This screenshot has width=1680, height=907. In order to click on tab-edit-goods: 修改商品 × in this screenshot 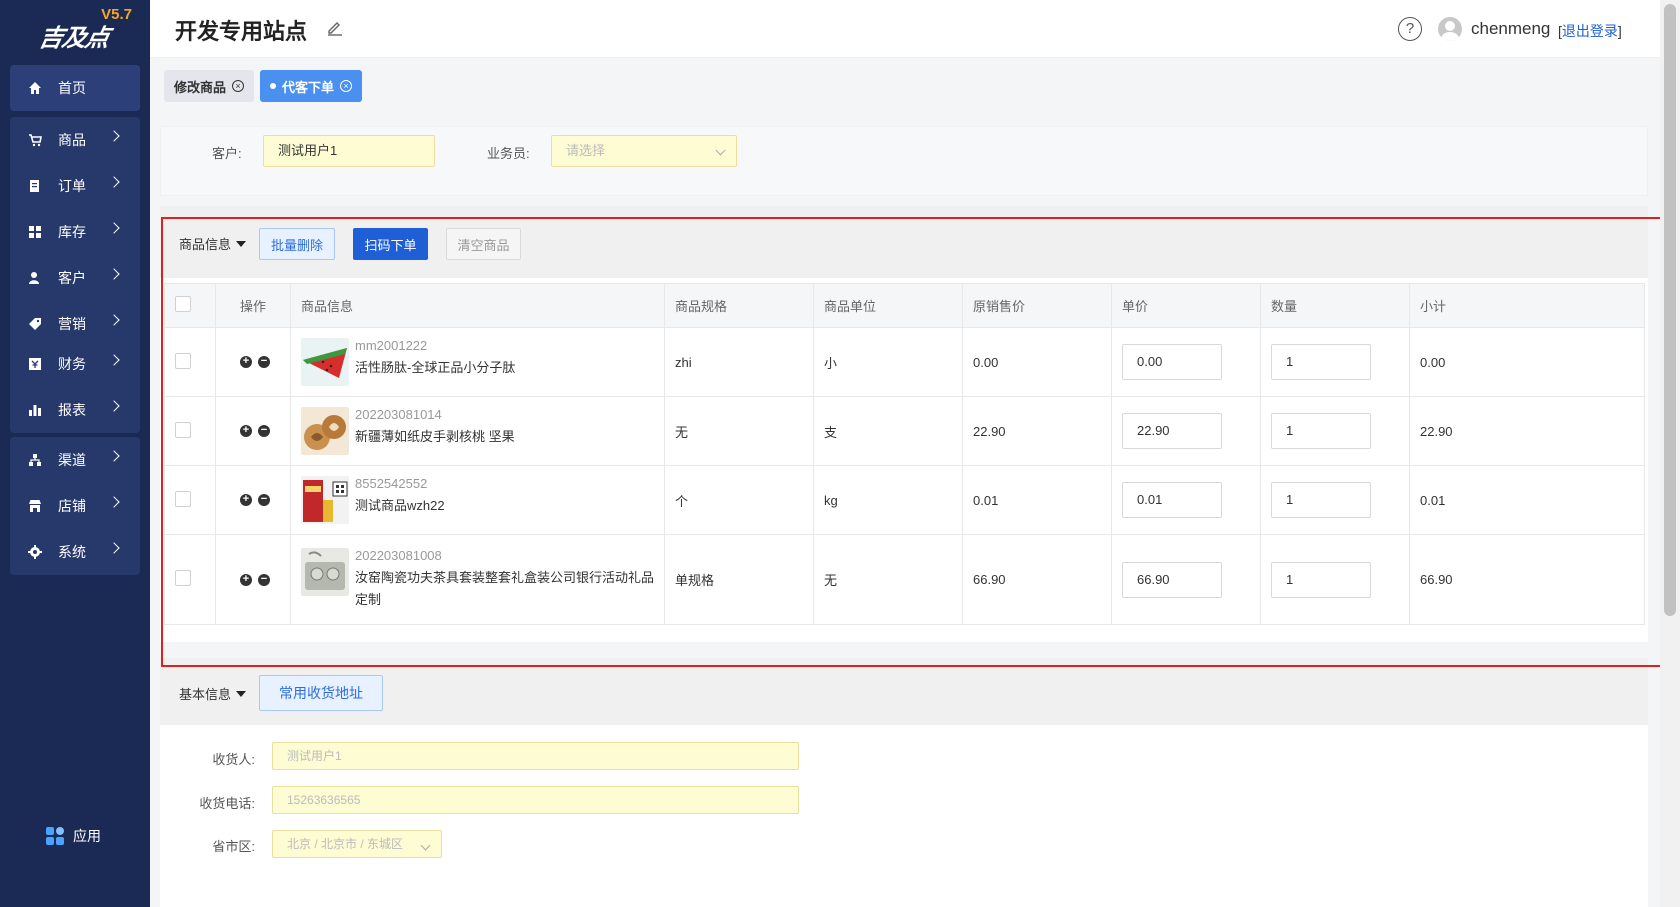, I will do `click(209, 86)`.